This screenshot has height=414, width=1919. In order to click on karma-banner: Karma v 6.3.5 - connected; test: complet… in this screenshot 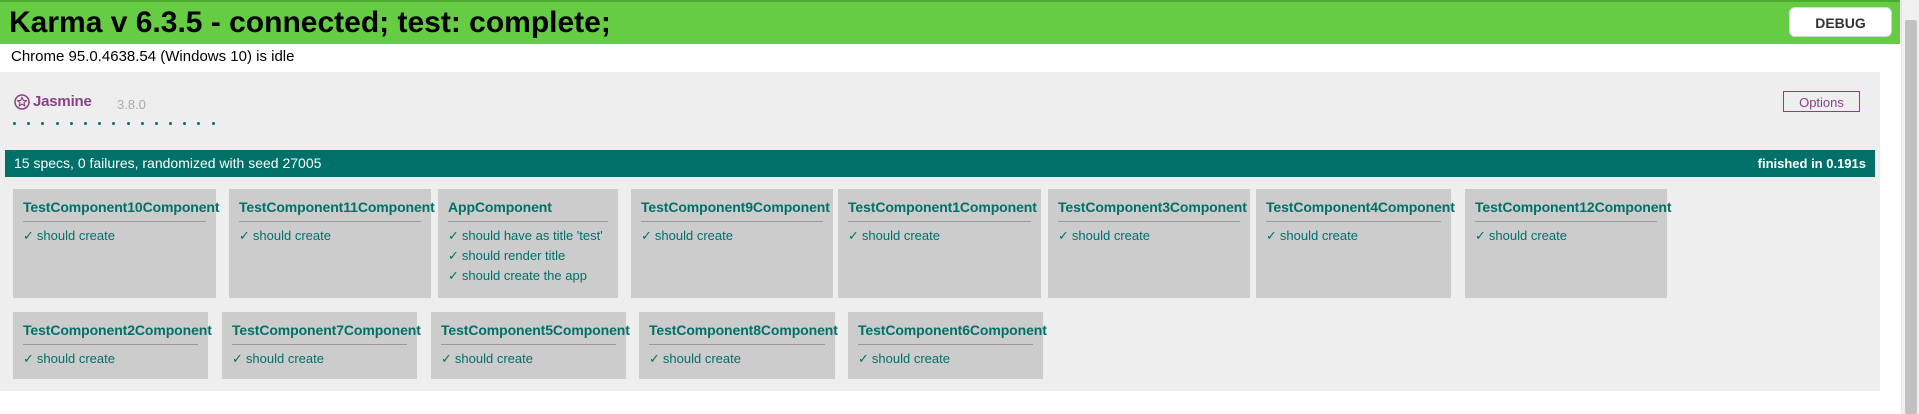, I will do `click(950, 22)`.